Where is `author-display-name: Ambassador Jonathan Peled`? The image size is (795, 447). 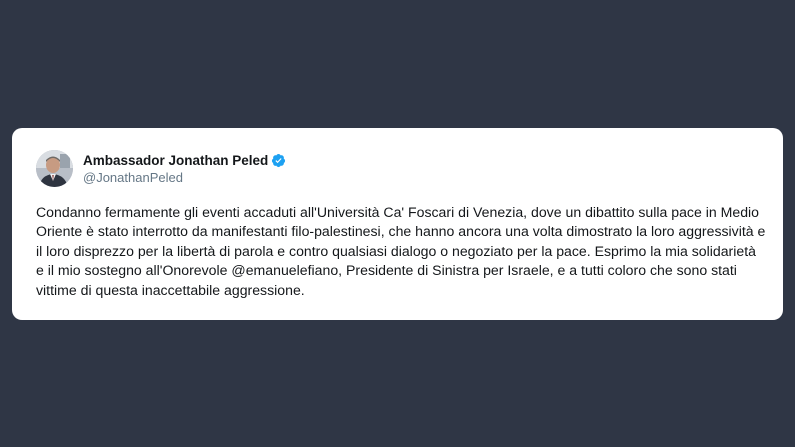
author-display-name: Ambassador Jonathan Peled is located at coordinates (175, 160).